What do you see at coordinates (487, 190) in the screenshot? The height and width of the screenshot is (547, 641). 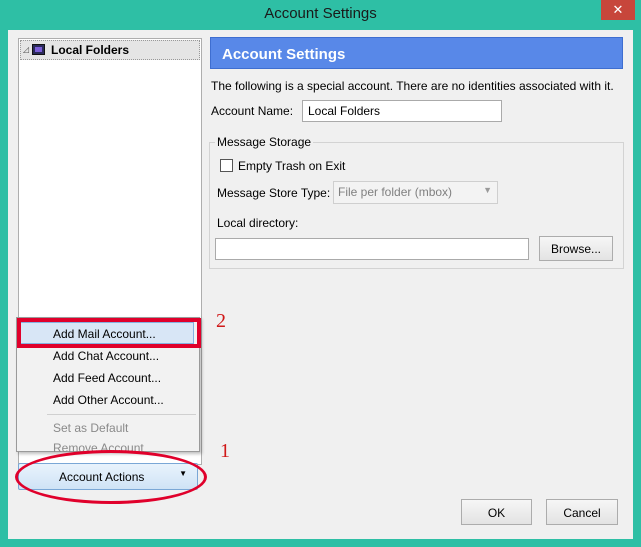 I see `chevron-down-icon: ▼` at bounding box center [487, 190].